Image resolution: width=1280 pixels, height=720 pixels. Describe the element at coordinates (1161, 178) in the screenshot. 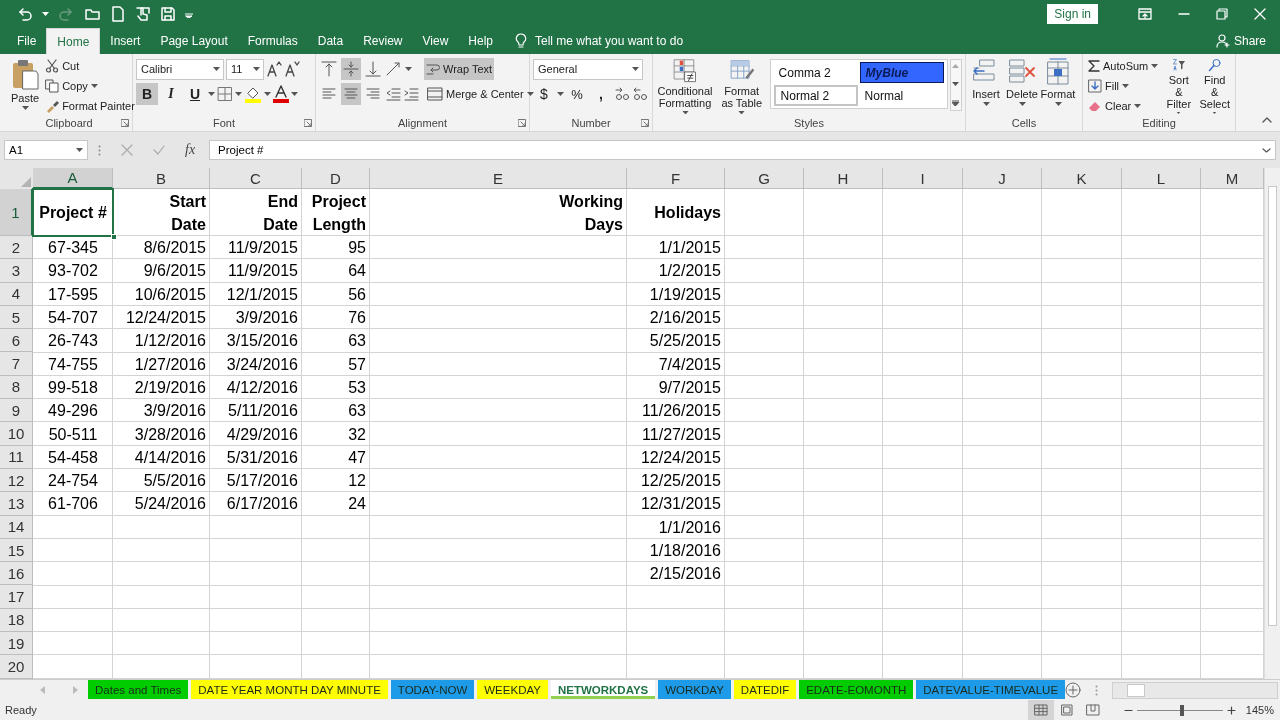

I see `column-header: L` at that location.